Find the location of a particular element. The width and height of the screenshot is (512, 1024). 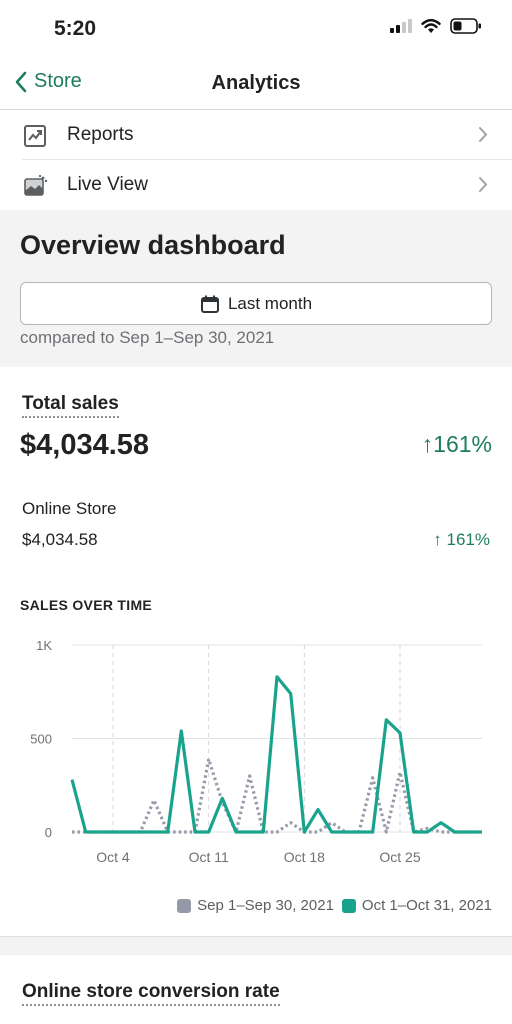

wifi-icon is located at coordinates (431, 25).